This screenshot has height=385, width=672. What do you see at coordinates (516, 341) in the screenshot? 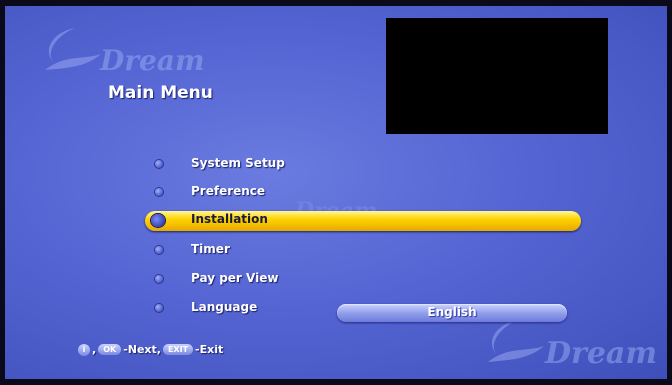
I see `dream-logo-watermark-bottom` at bounding box center [516, 341].